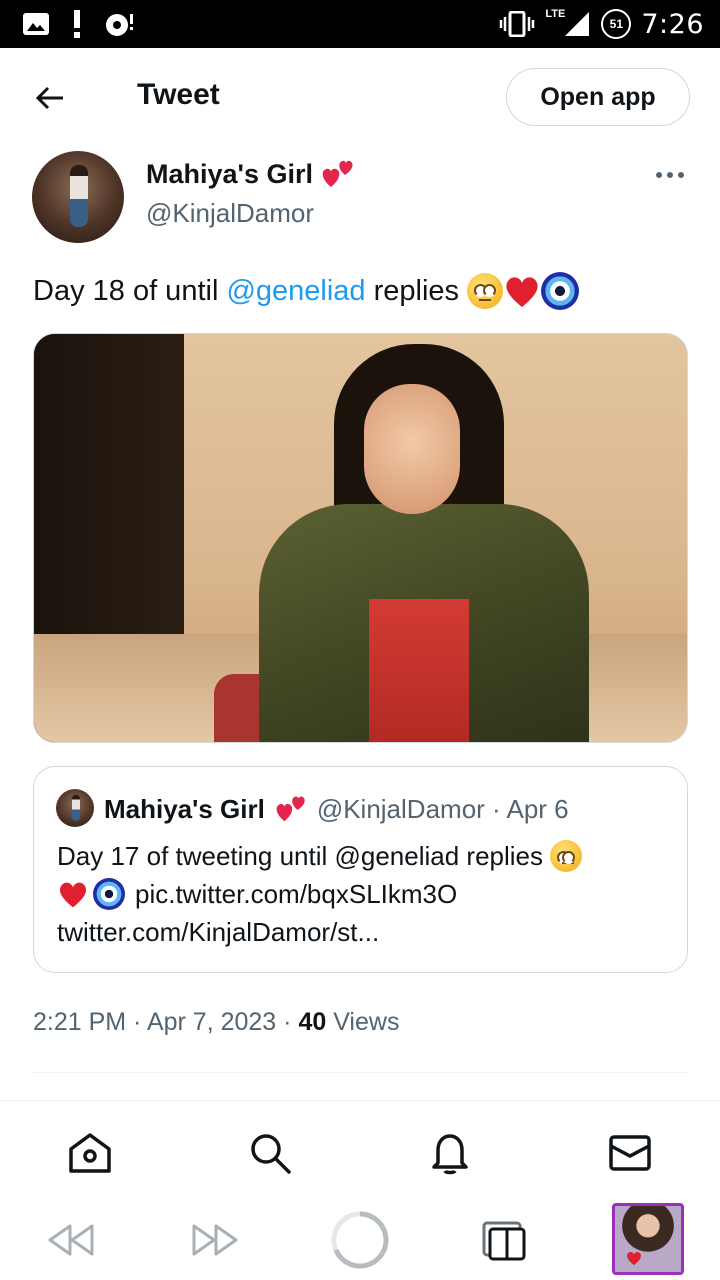 This screenshot has height=1280, width=720. Describe the element at coordinates (312, 1022) in the screenshot. I see `views-count: 40` at that location.